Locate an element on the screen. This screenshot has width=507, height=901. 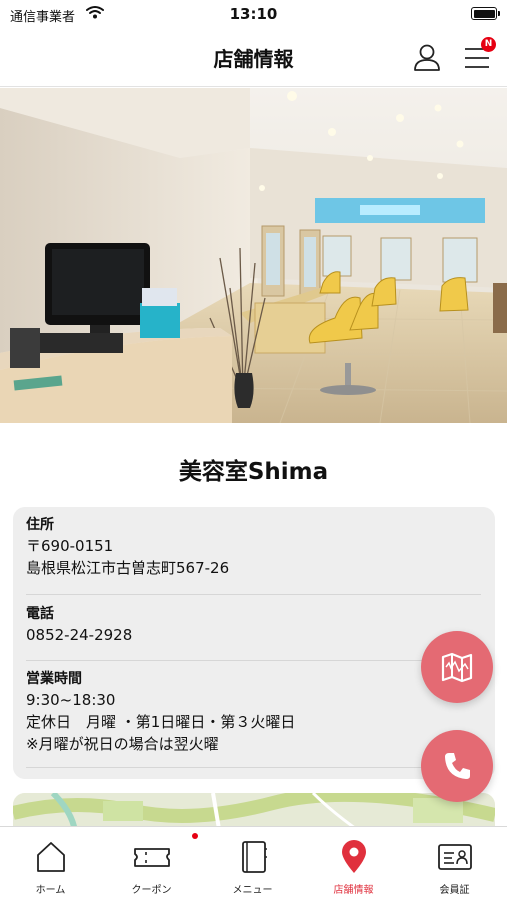
phone-number: 0852-24-2928 is located at coordinates (253, 635).